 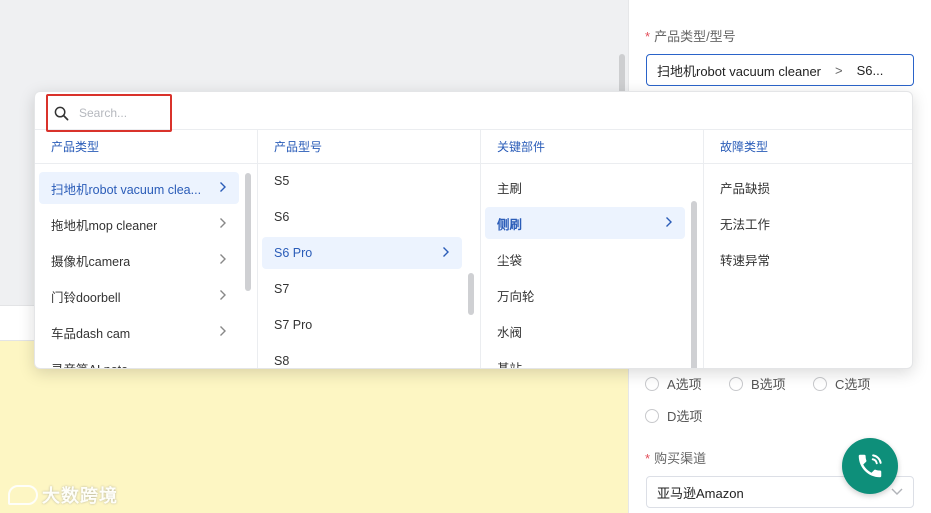 I want to click on radio-option-d: D选项, so click(x=687, y=415).